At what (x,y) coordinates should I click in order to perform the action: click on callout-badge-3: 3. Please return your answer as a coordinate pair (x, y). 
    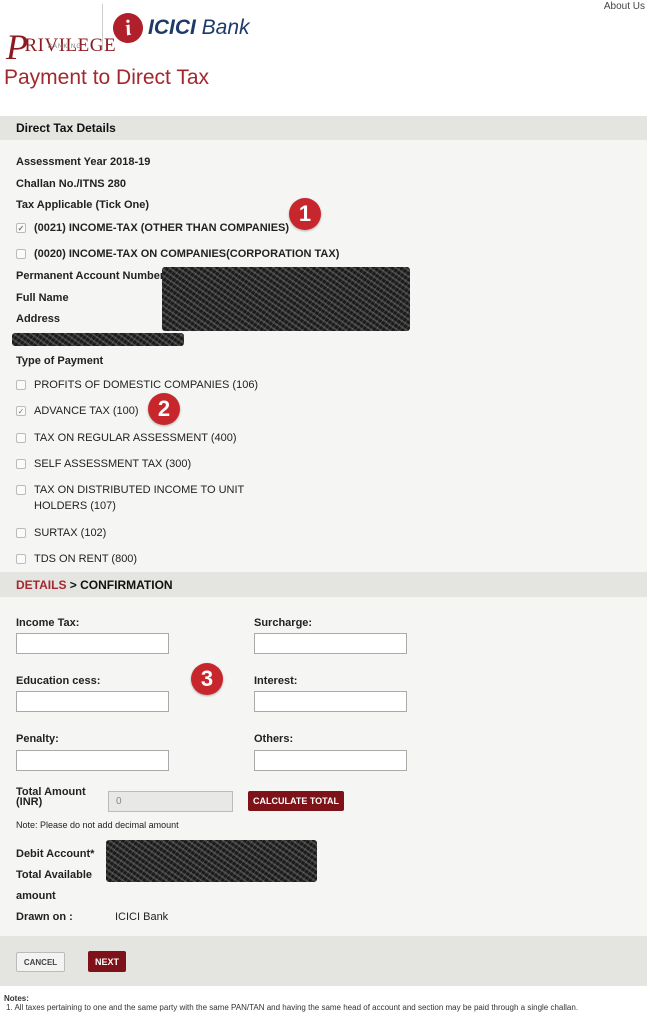
    Looking at the image, I should click on (207, 679).